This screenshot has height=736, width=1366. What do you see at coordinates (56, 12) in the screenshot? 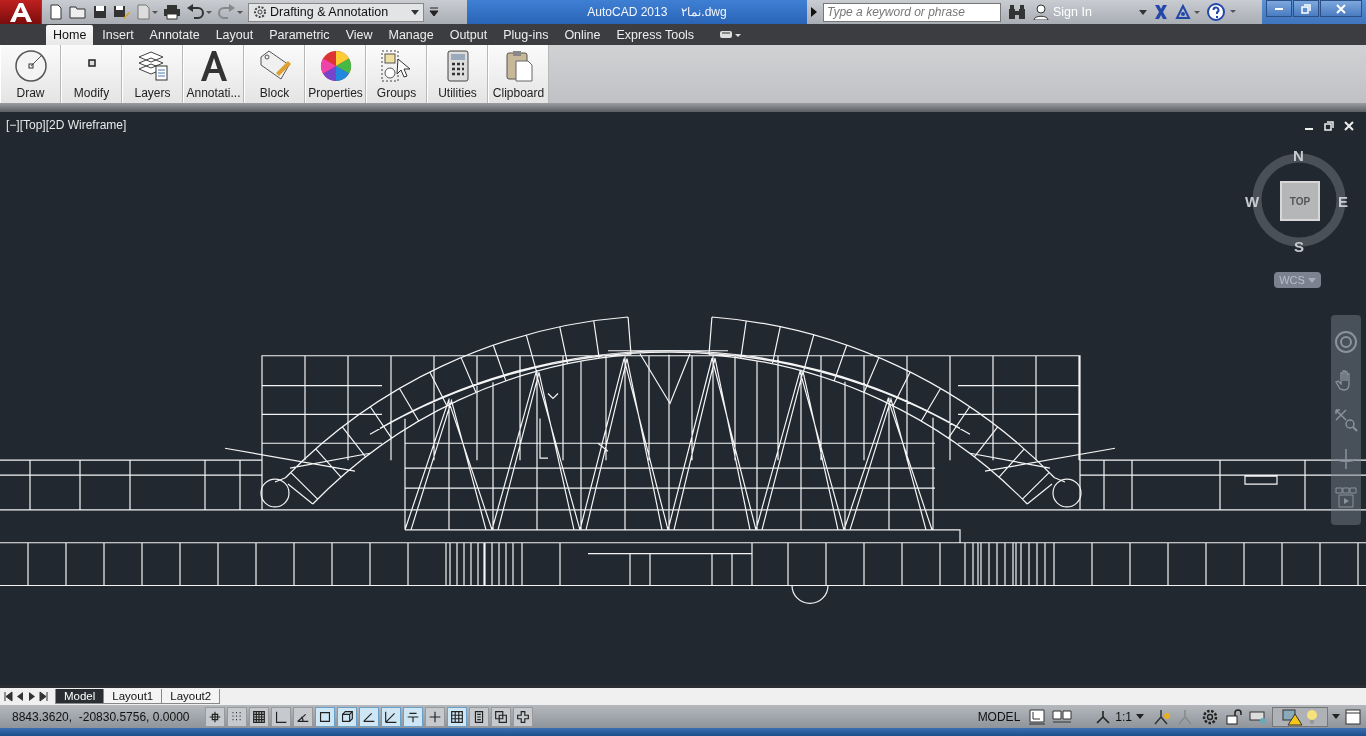
I see `new-file-icon` at bounding box center [56, 12].